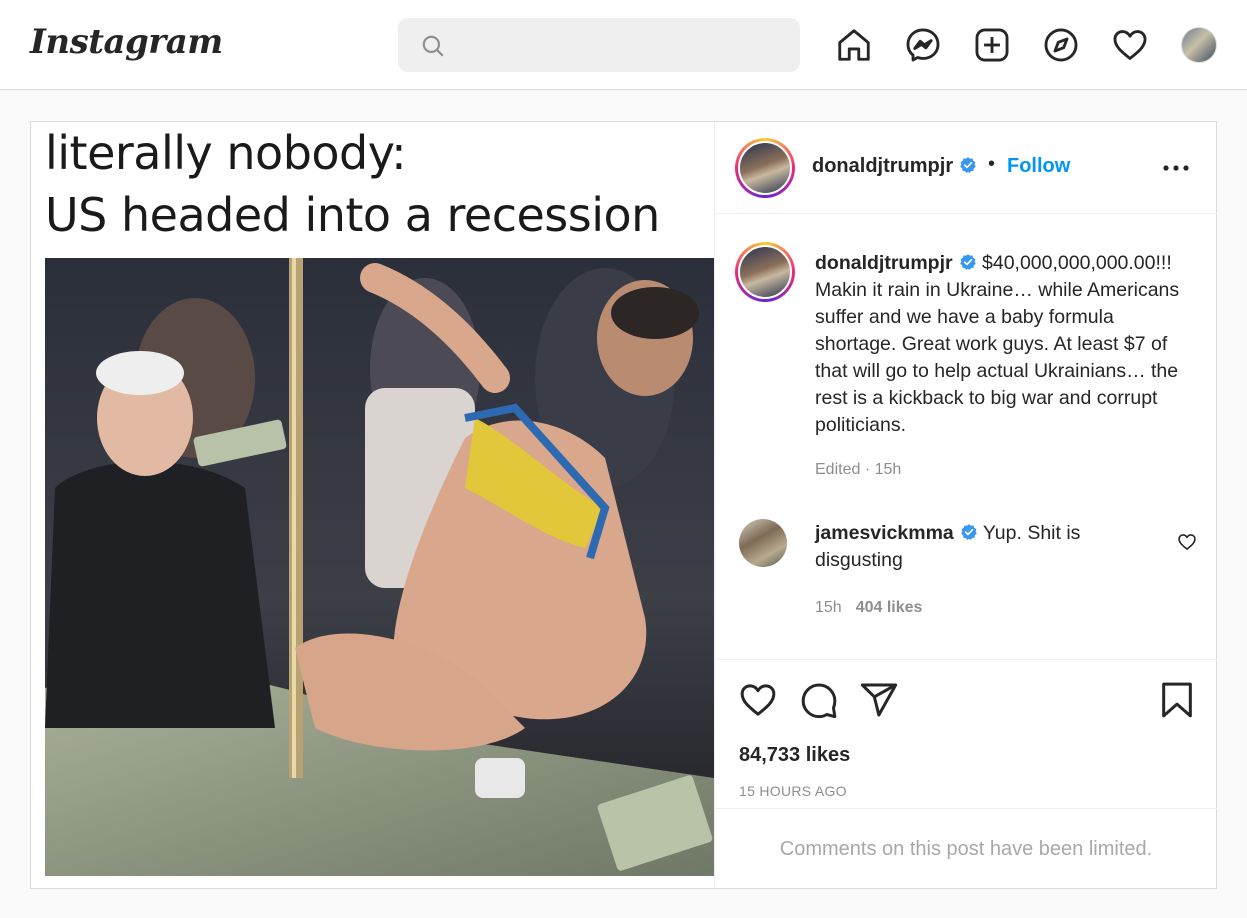 The height and width of the screenshot is (918, 1247). Describe the element at coordinates (765, 272) in the screenshot. I see `caption-avatar` at that location.